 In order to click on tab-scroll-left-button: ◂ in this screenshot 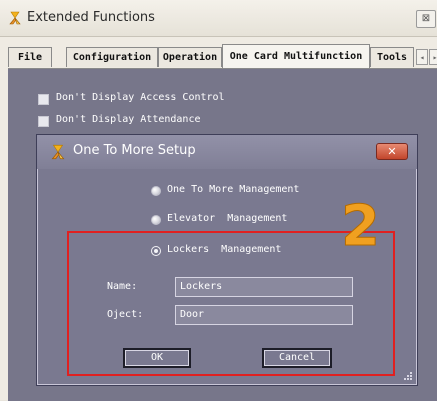, I will do `click(422, 57)`.